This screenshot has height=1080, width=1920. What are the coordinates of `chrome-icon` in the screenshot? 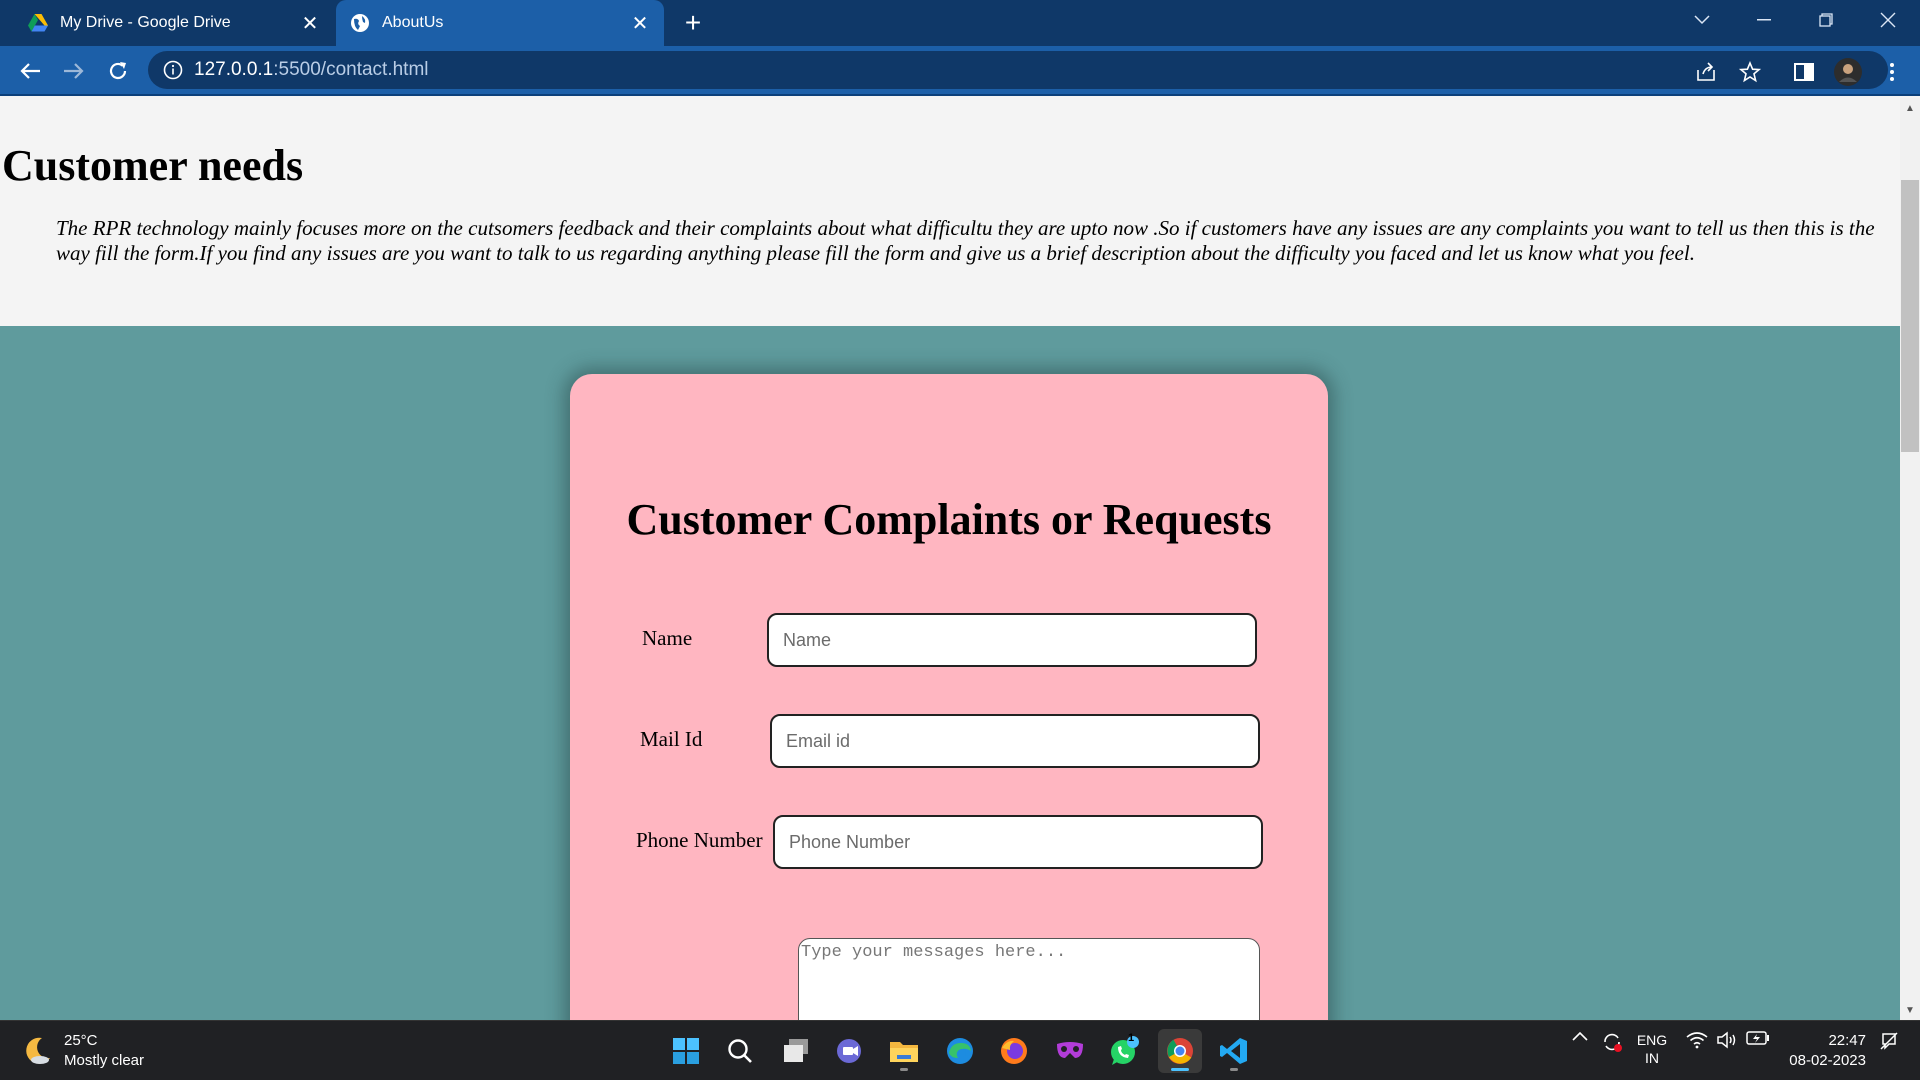 It's located at (1180, 1051).